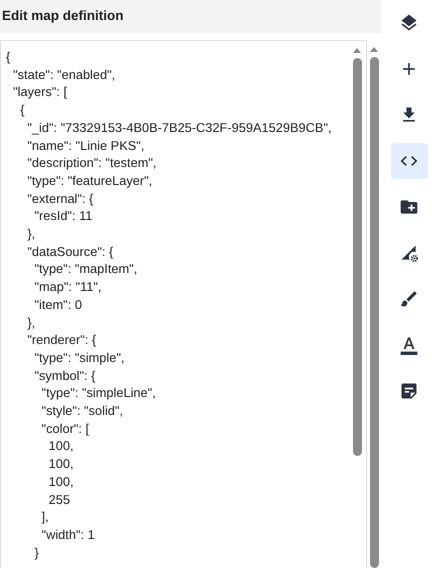  I want to click on brush-icon, so click(409, 299).